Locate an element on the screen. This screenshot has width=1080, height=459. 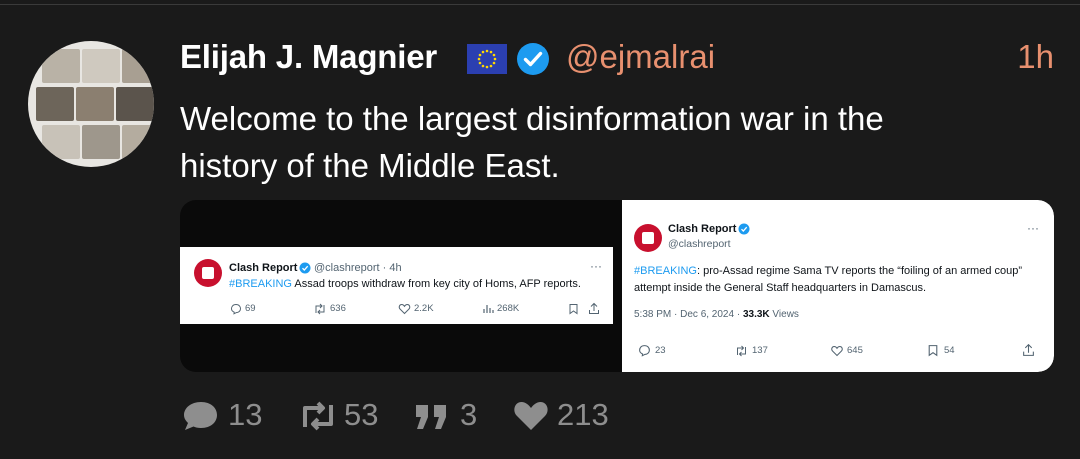
author-handle: @ejmalrai is located at coordinates (640, 57).